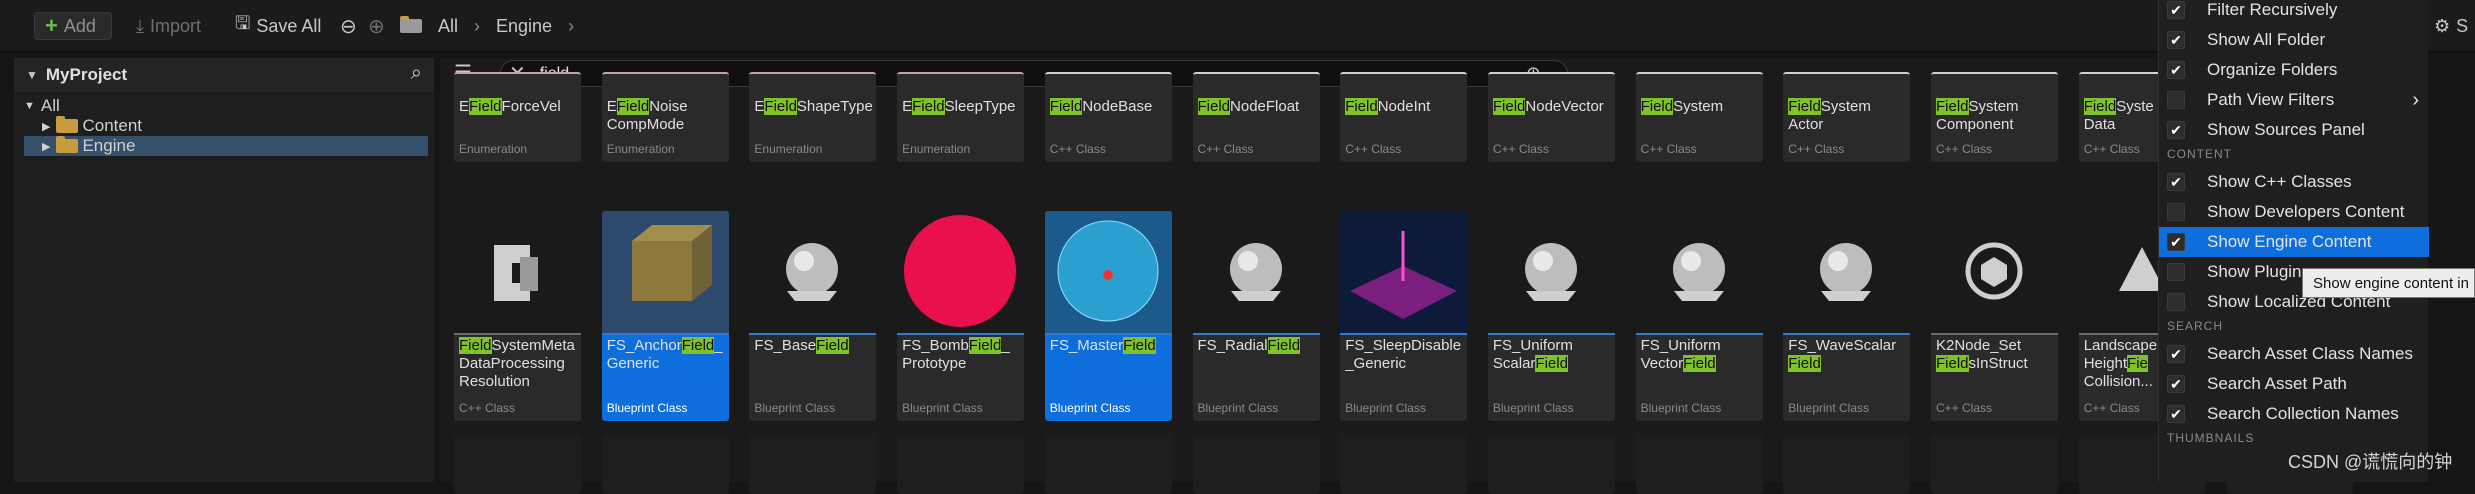  What do you see at coordinates (448, 26) in the screenshot?
I see `breadcrumb-all: All` at bounding box center [448, 26].